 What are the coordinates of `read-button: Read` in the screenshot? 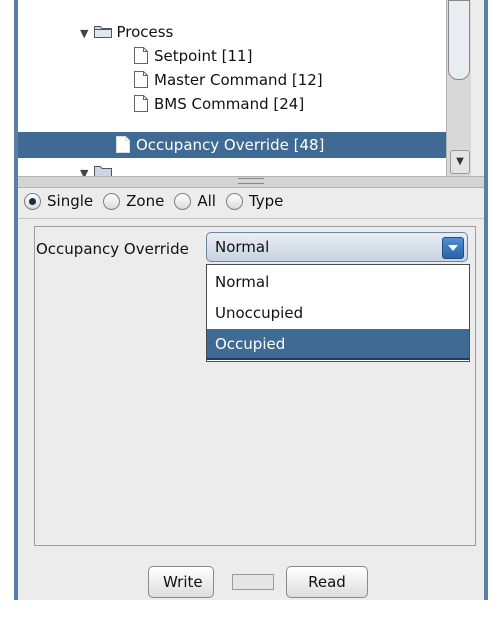 It's located at (327, 582).